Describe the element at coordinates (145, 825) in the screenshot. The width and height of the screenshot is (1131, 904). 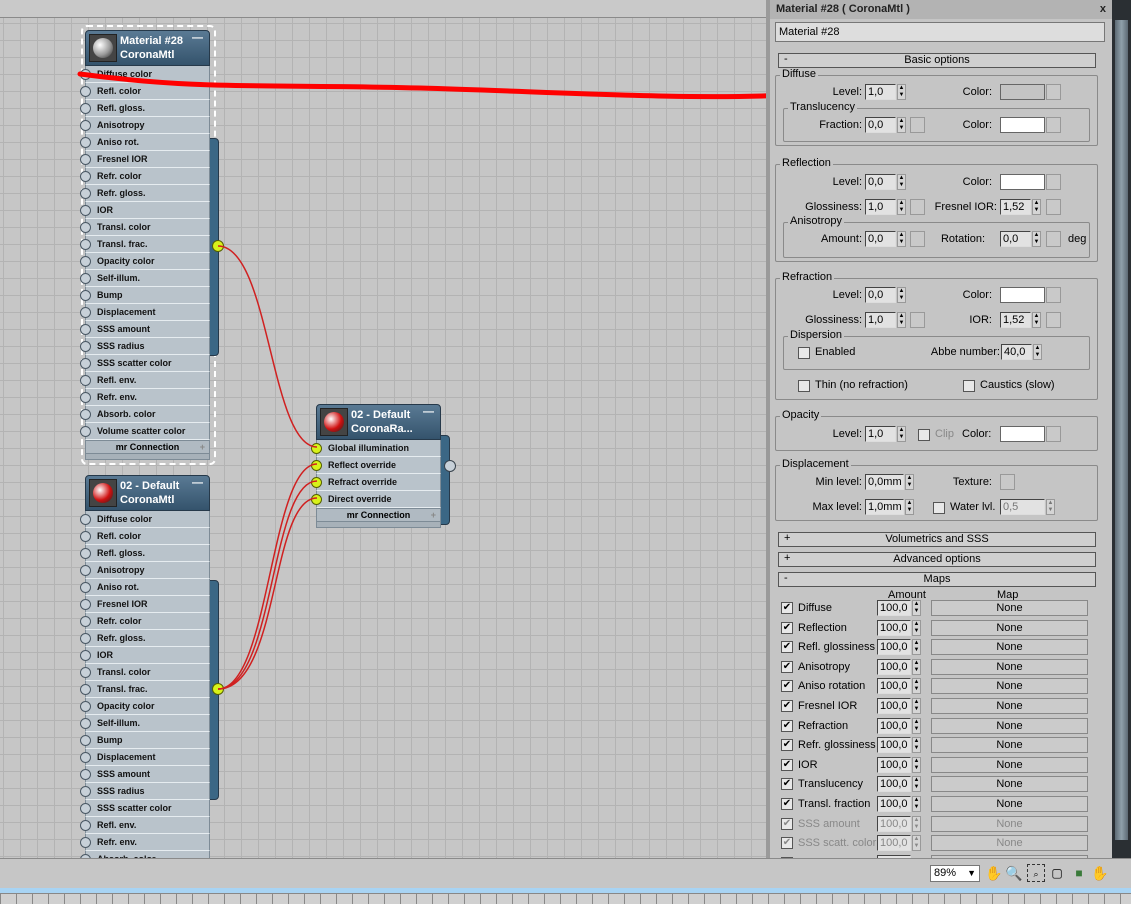
I see `node-socket-row: Refl. env.` at that location.